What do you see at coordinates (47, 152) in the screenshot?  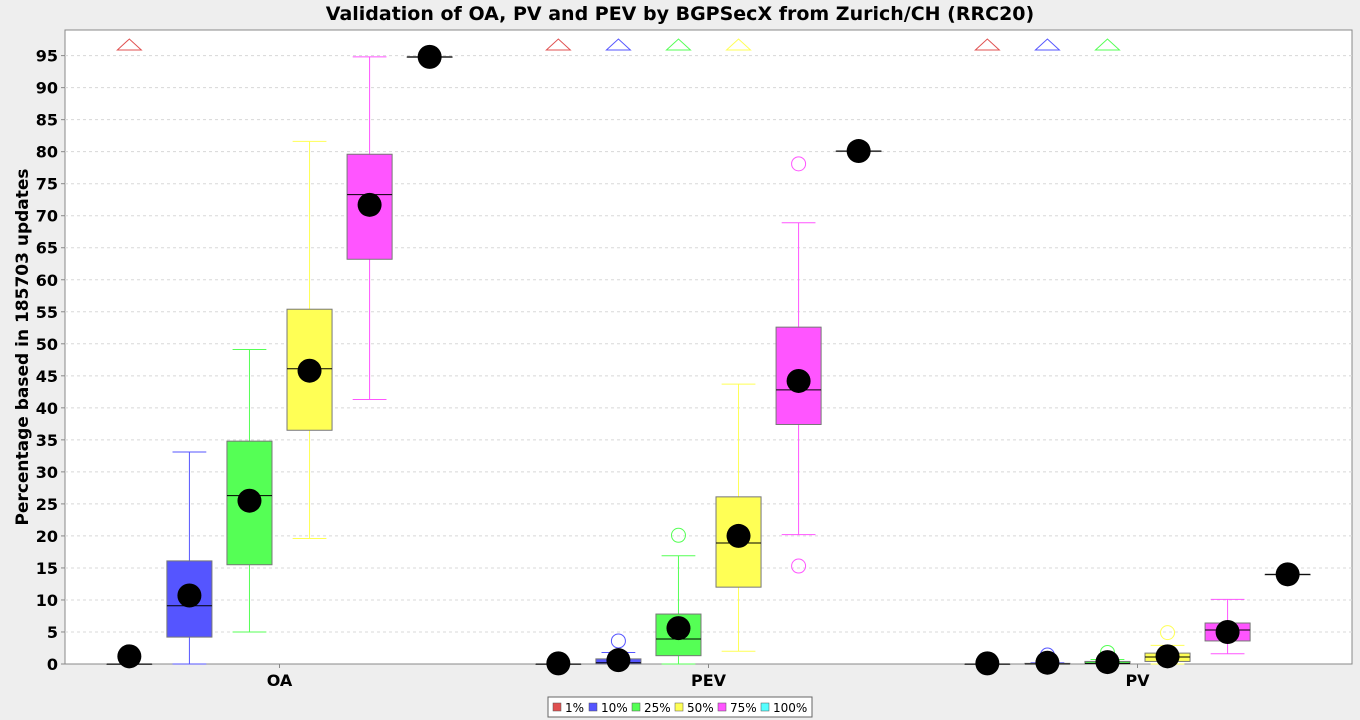 I see `y-tick-label: 80` at bounding box center [47, 152].